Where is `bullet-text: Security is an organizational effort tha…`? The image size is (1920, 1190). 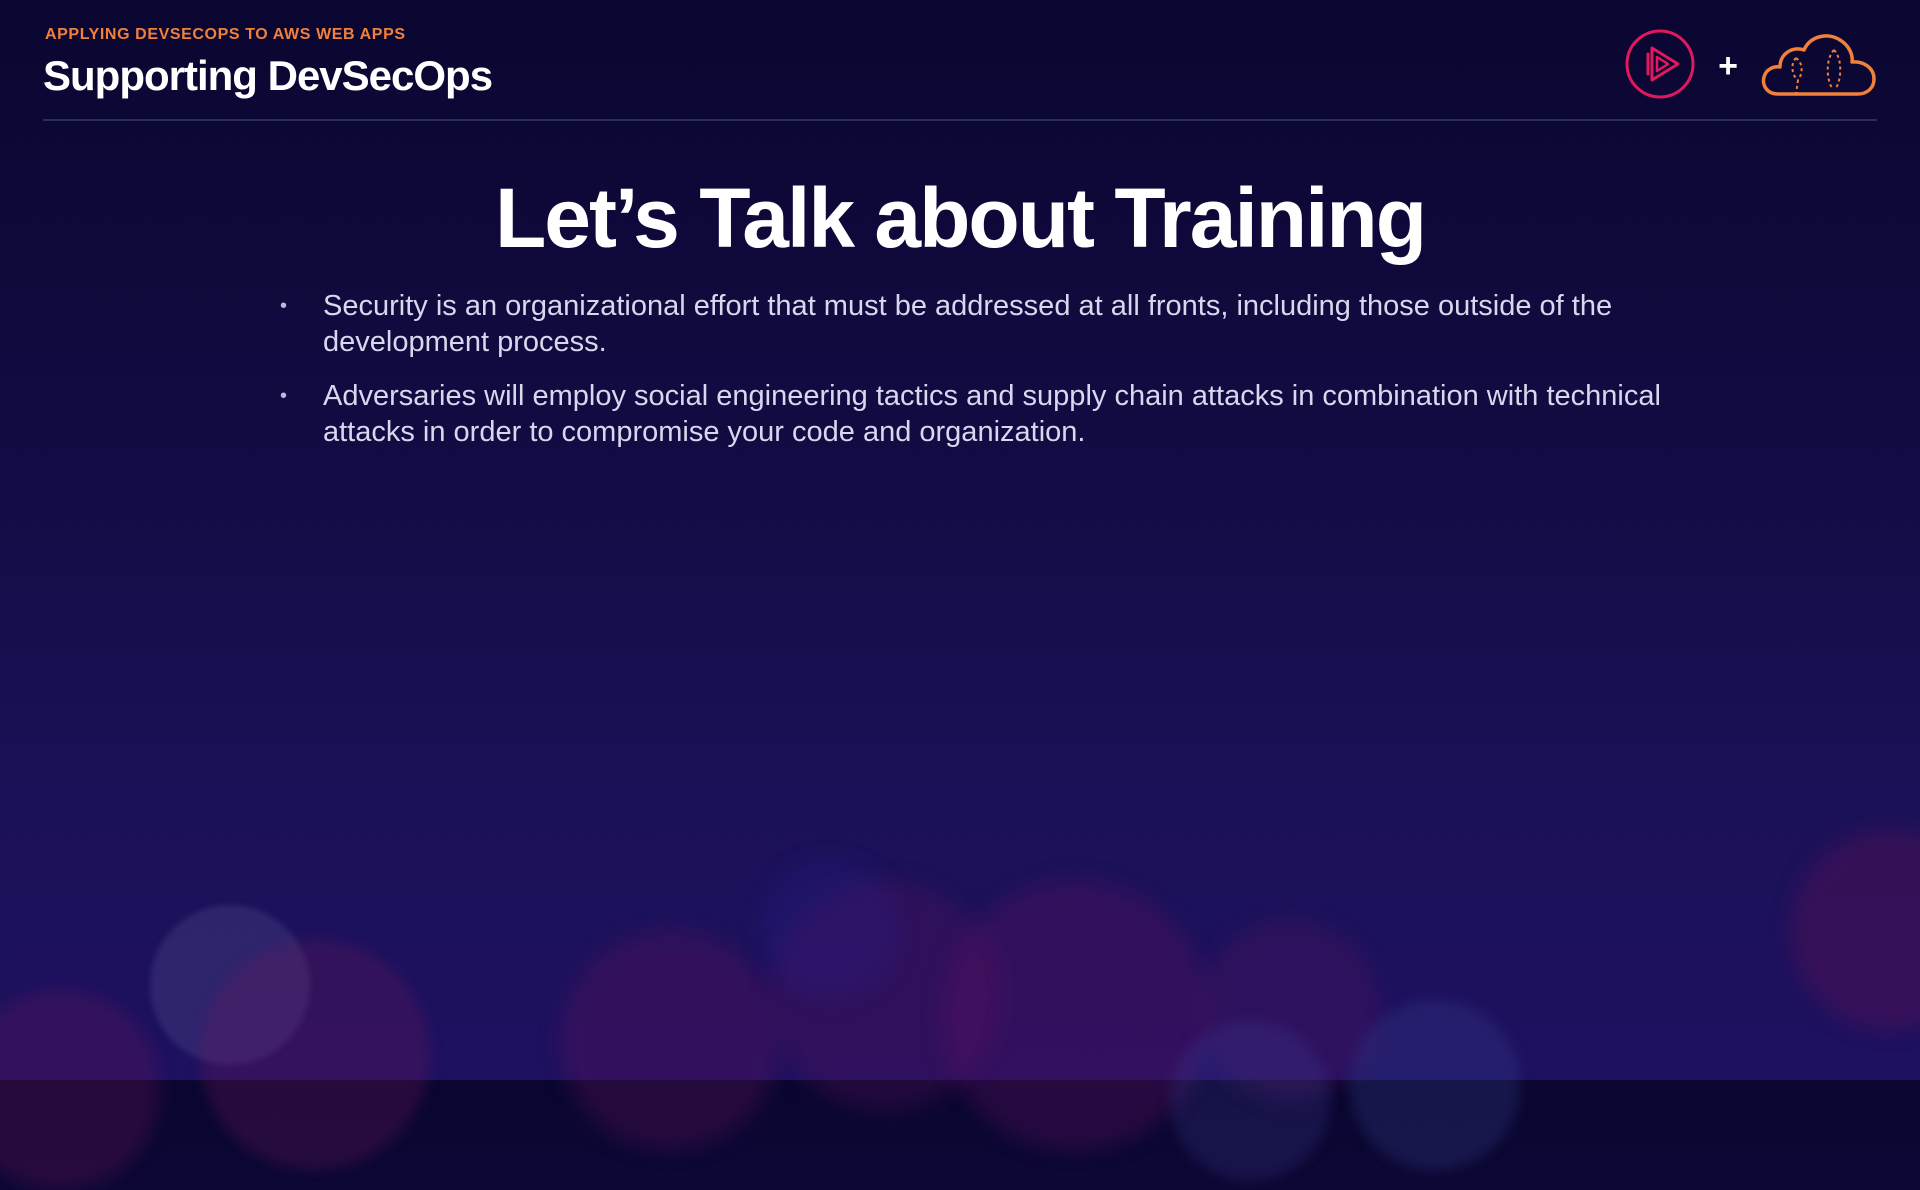
bullet-text: Security is an organizational effort tha… is located at coordinates (968, 324).